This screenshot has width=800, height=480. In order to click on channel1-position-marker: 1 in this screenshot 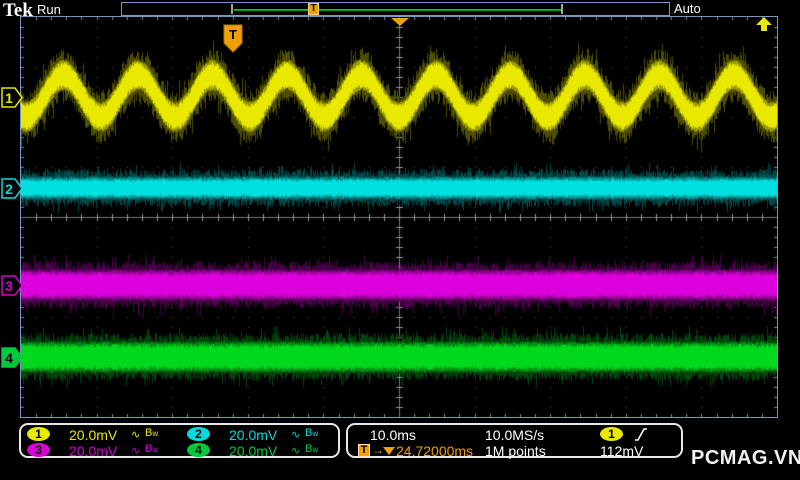, I will do `click(12, 97)`.